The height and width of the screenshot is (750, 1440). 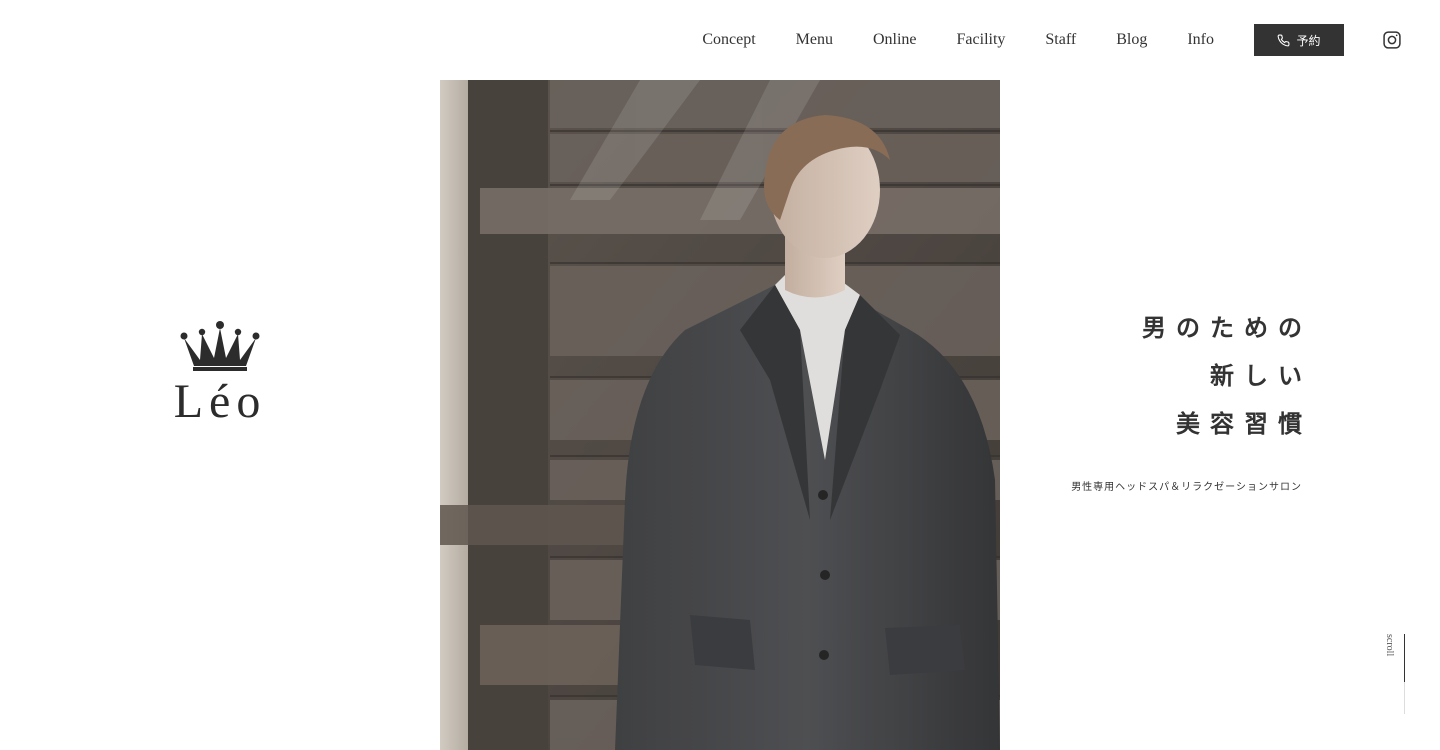 What do you see at coordinates (728, 40) in the screenshot?
I see `nav-item-concept: Concept` at bounding box center [728, 40].